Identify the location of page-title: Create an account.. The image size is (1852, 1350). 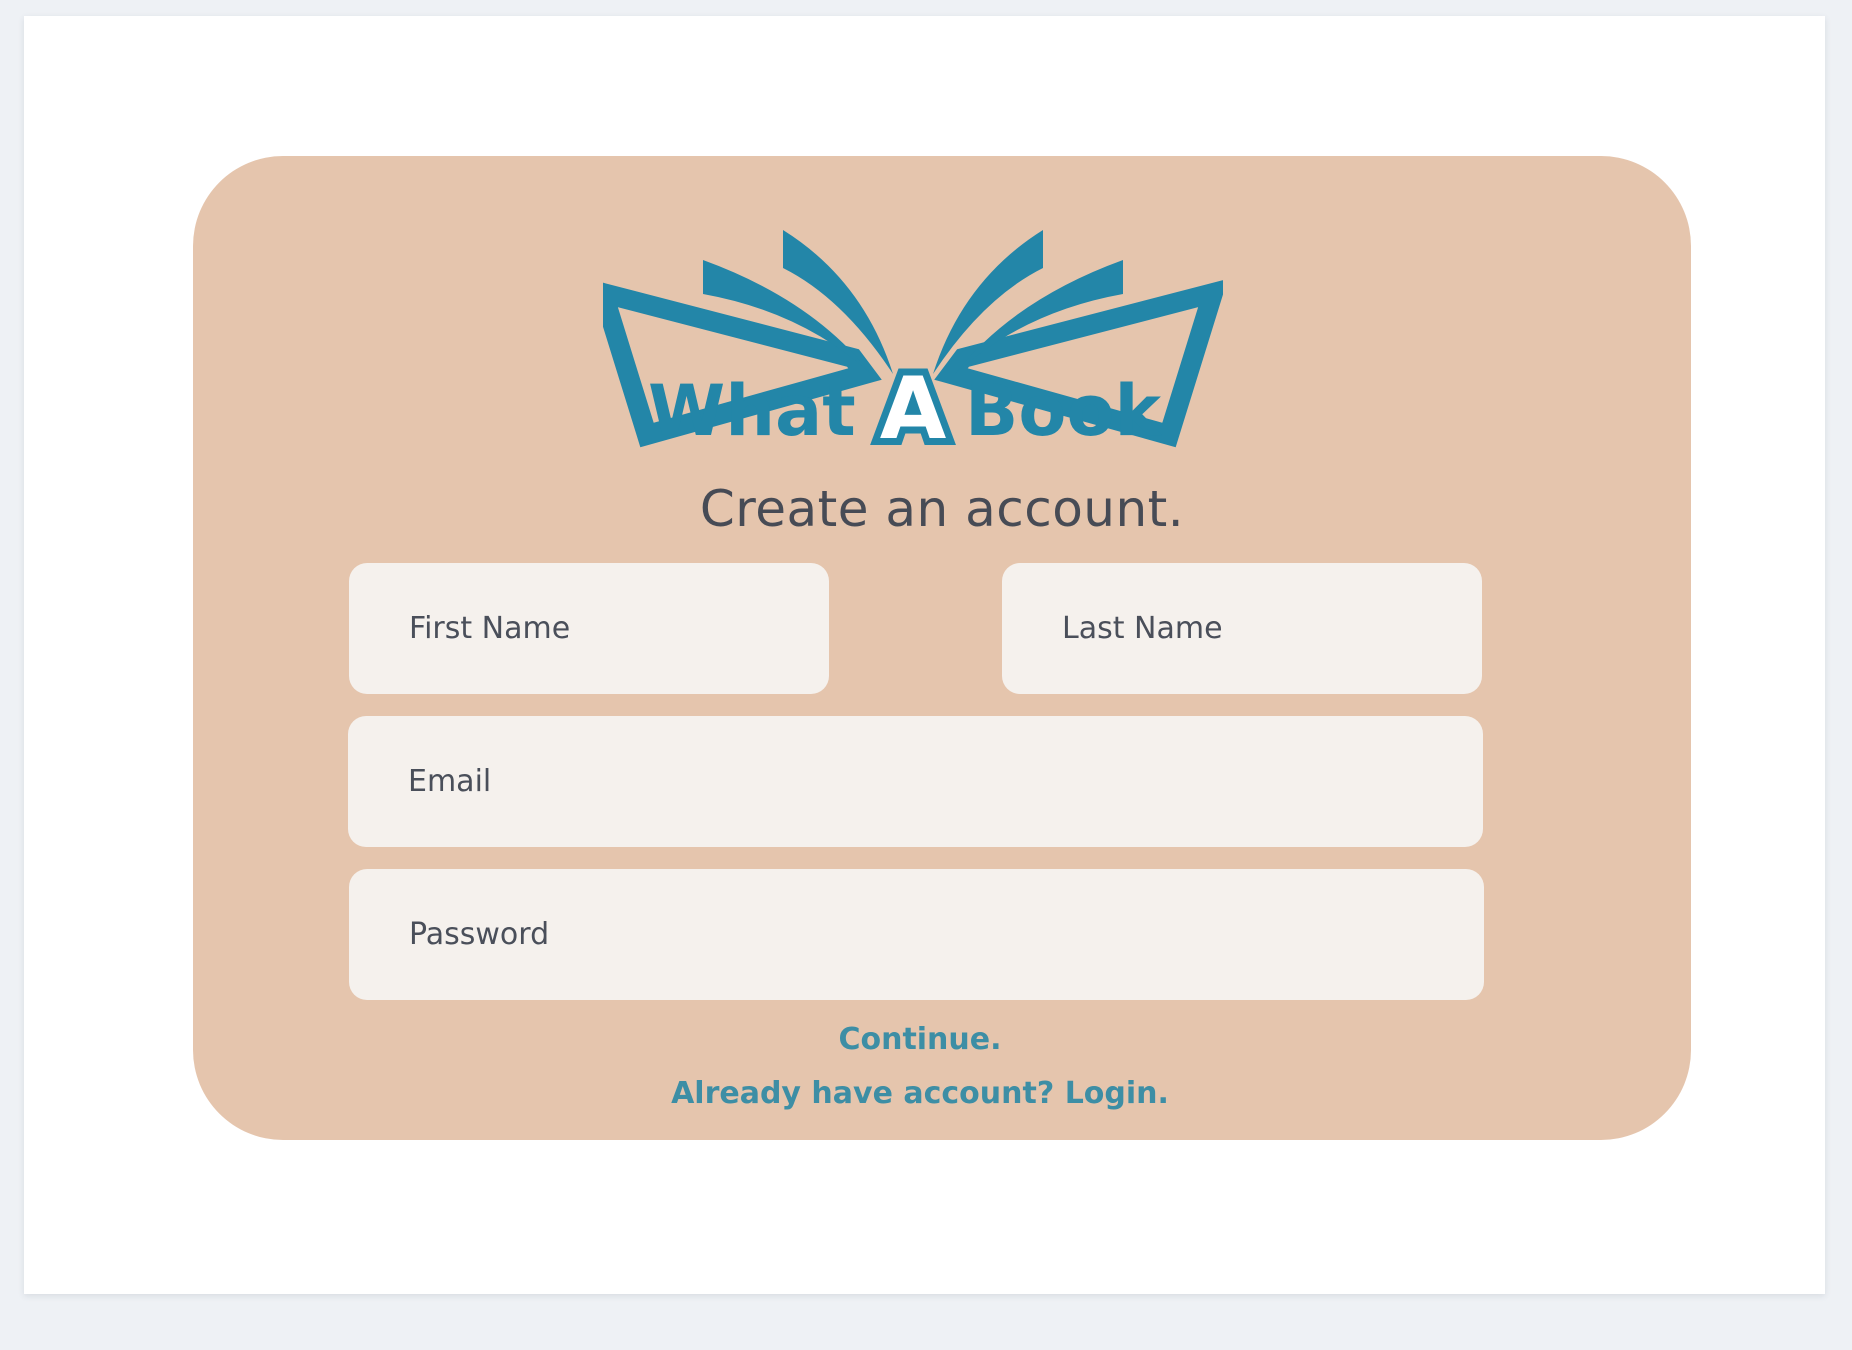
(942, 509).